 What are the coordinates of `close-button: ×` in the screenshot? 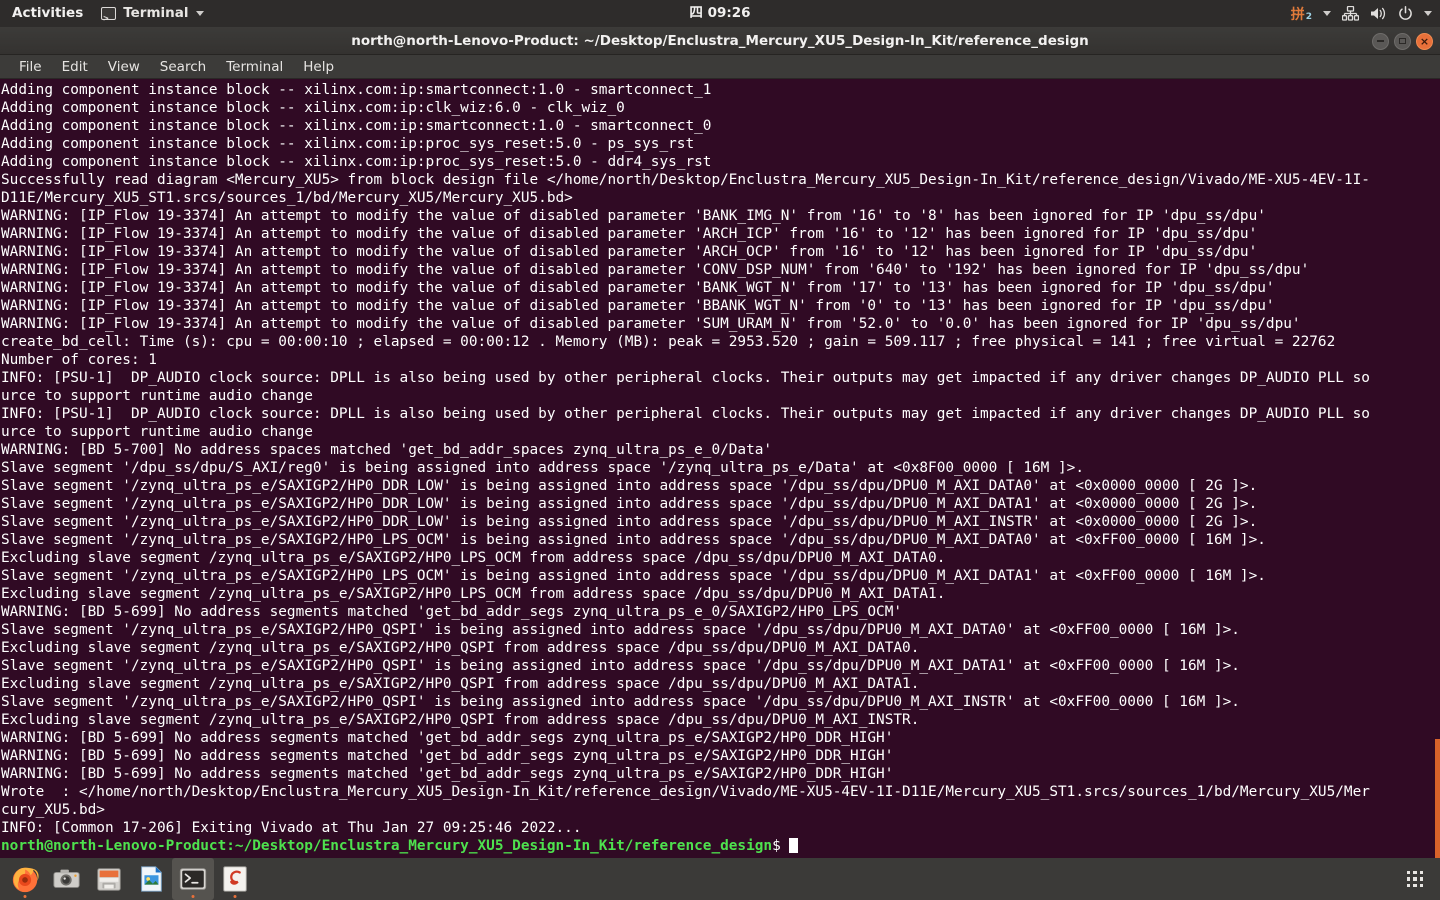 It's located at (1424, 41).